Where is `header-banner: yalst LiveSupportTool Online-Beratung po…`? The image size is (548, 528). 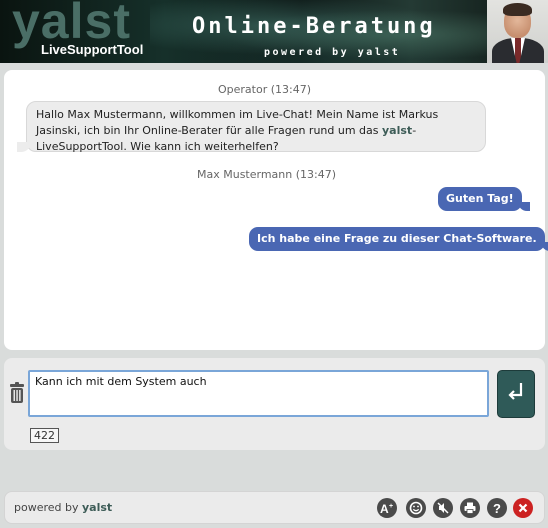
header-banner: yalst LiveSupportTool Online-Beratung po… is located at coordinates (274, 31).